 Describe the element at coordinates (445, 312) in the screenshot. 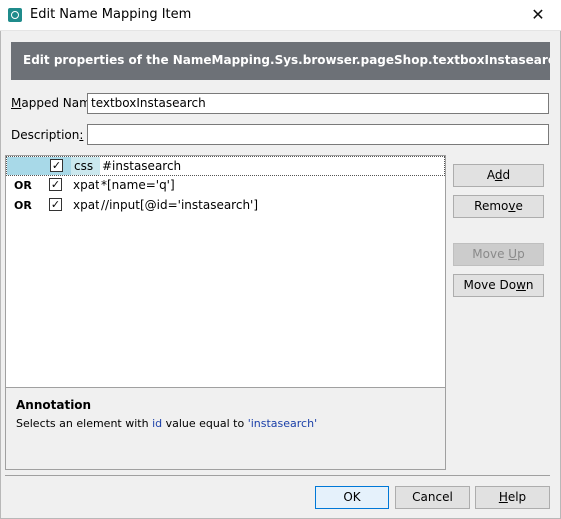

I see `panel-divider` at that location.